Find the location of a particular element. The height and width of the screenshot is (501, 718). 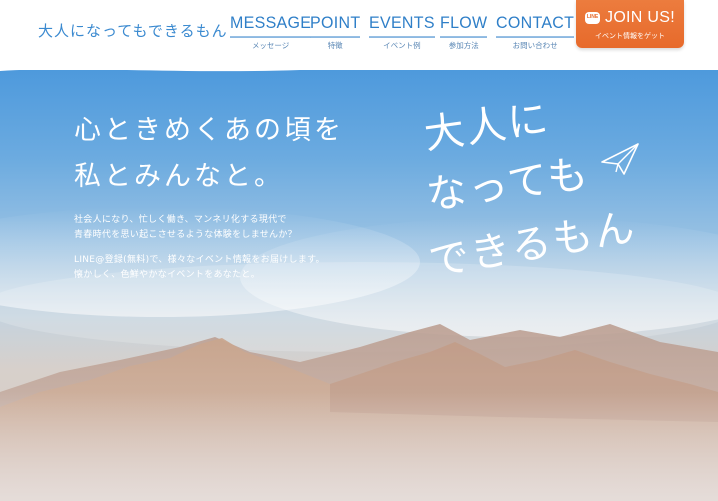

nav-item-events: EVENTS イベント例 is located at coordinates (402, 32).